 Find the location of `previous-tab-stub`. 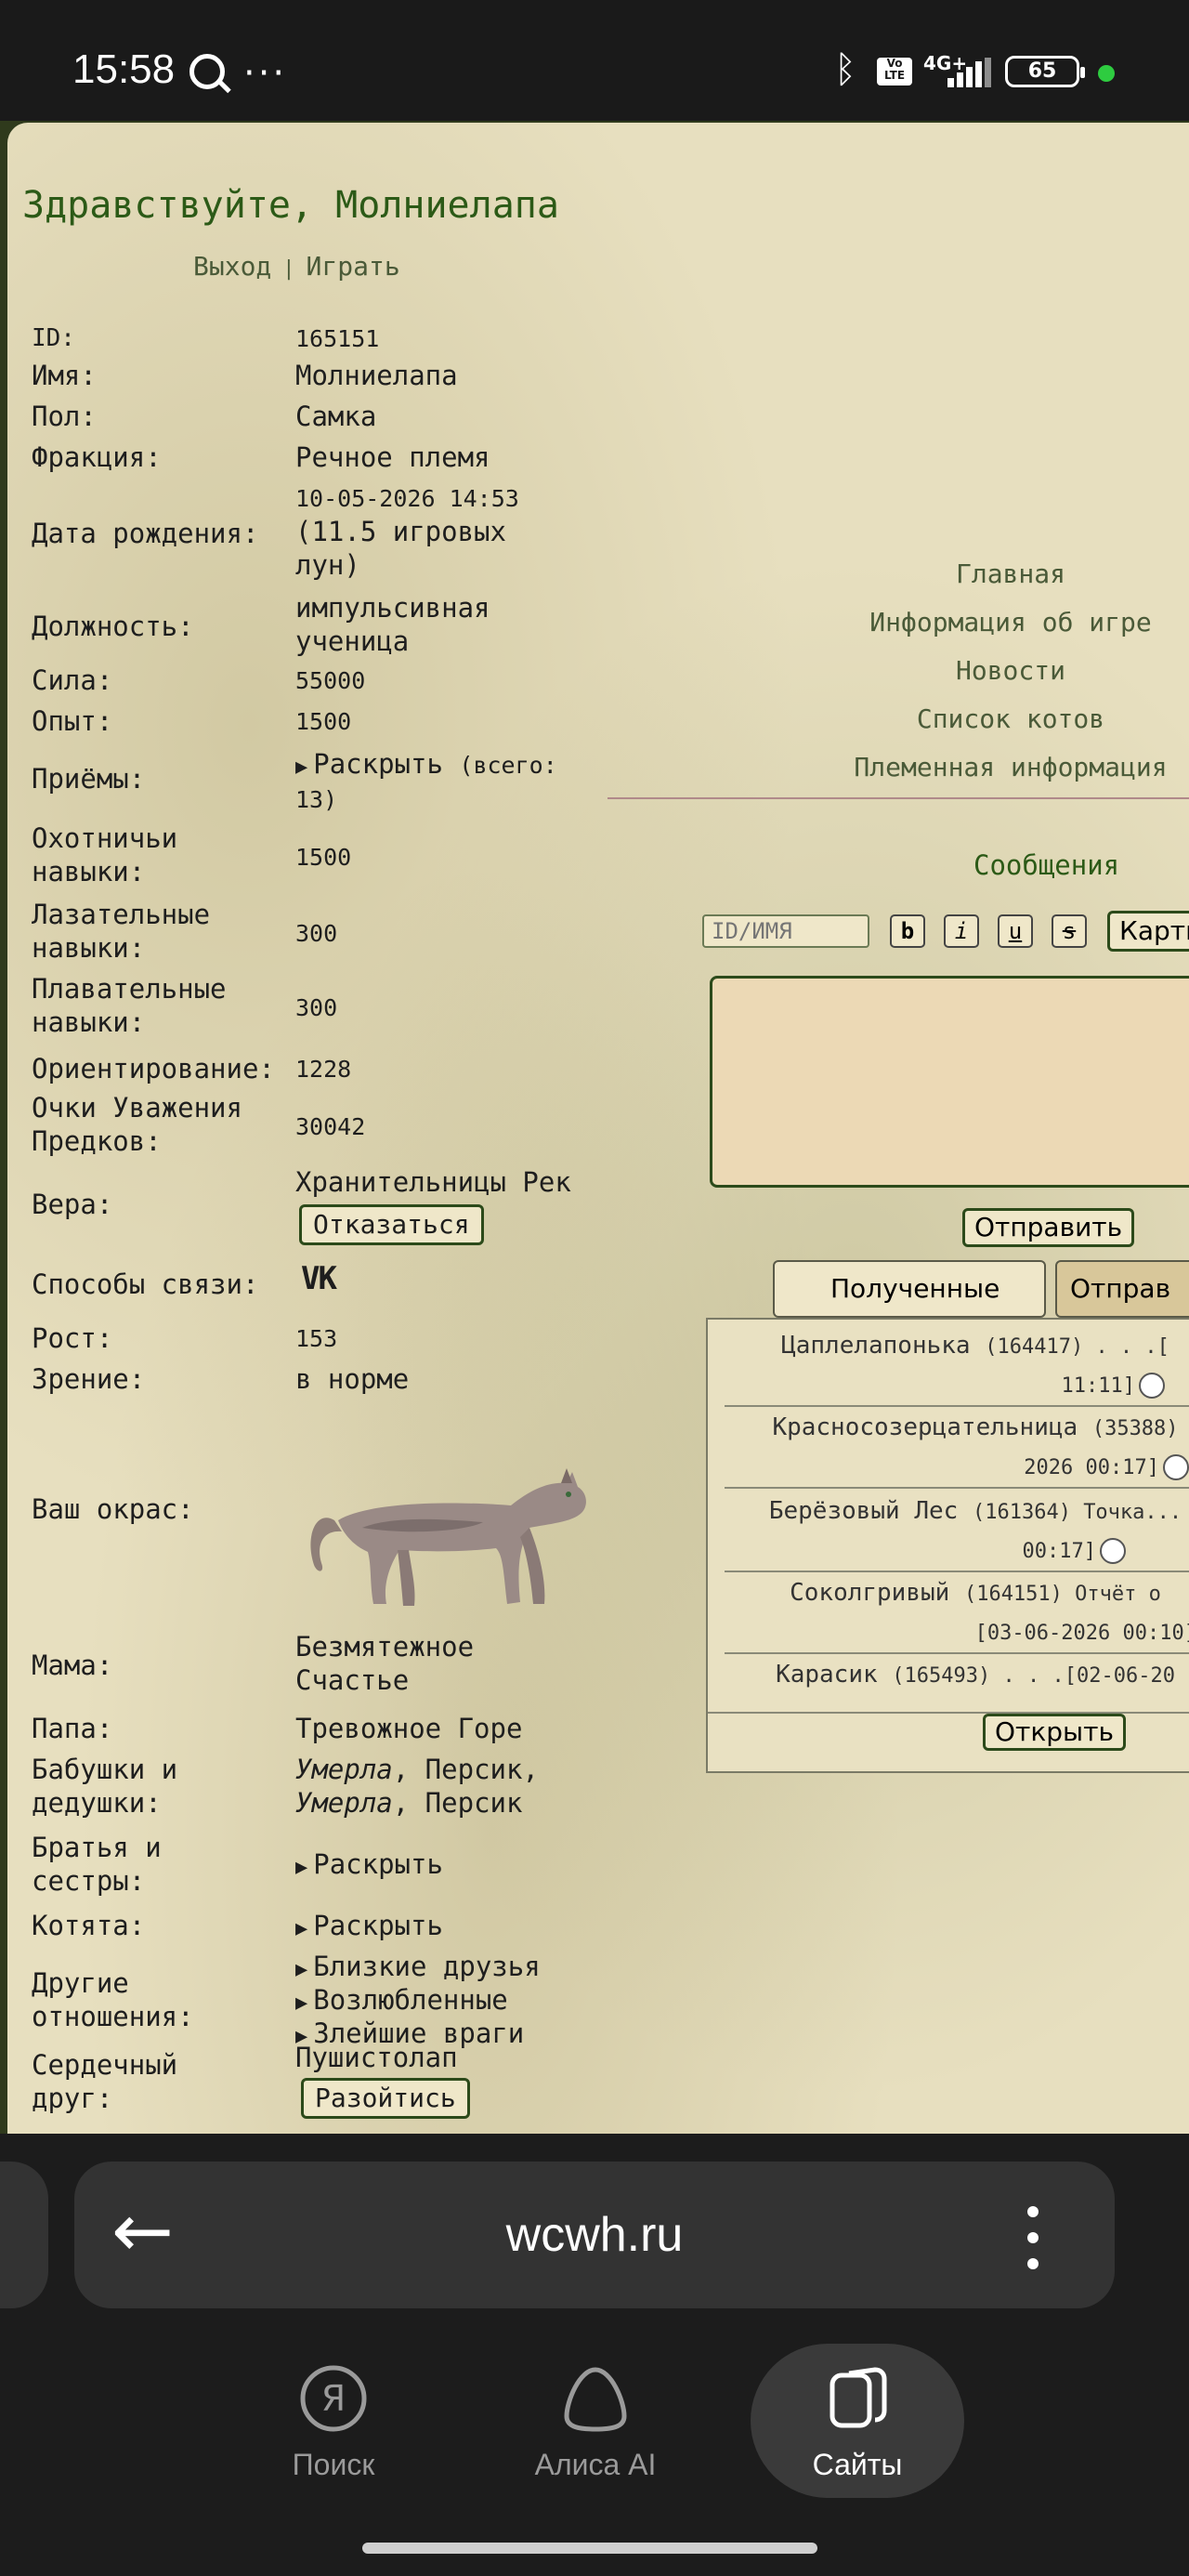

previous-tab-stub is located at coordinates (24, 2235).